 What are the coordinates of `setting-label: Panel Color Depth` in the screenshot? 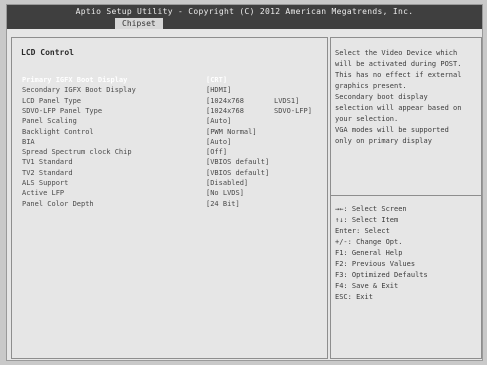 It's located at (58, 203).